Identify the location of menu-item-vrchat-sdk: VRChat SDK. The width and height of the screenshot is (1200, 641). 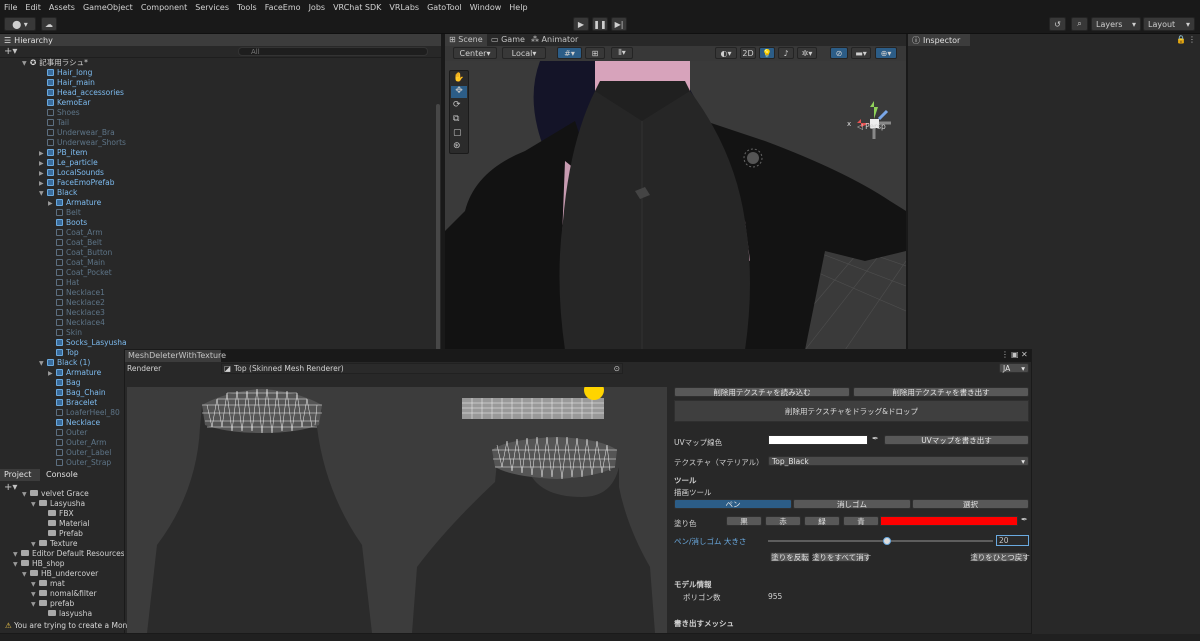
(357, 7).